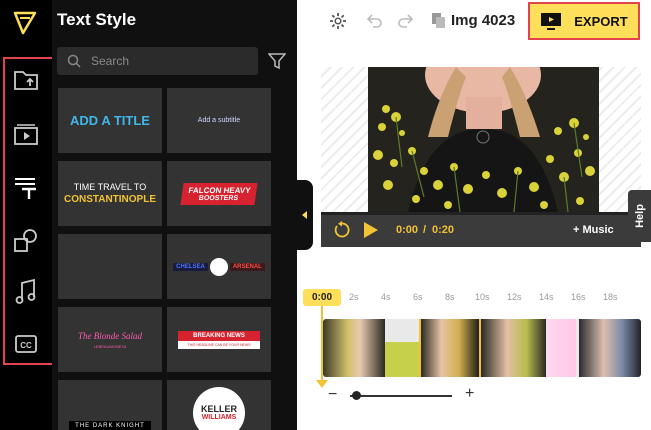  What do you see at coordinates (190, 266) in the screenshot?
I see `tile-text: CHELSEA` at bounding box center [190, 266].